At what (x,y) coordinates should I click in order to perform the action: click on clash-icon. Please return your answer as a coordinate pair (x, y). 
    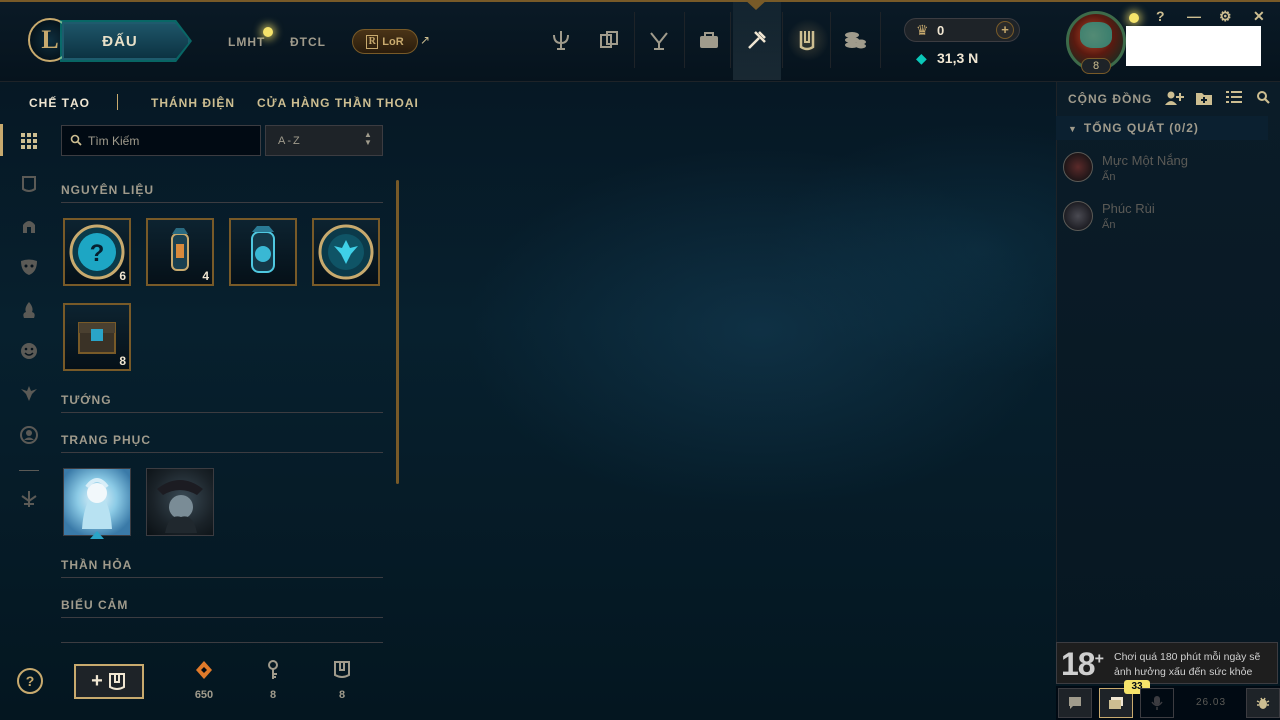
    Looking at the image, I should click on (659, 40).